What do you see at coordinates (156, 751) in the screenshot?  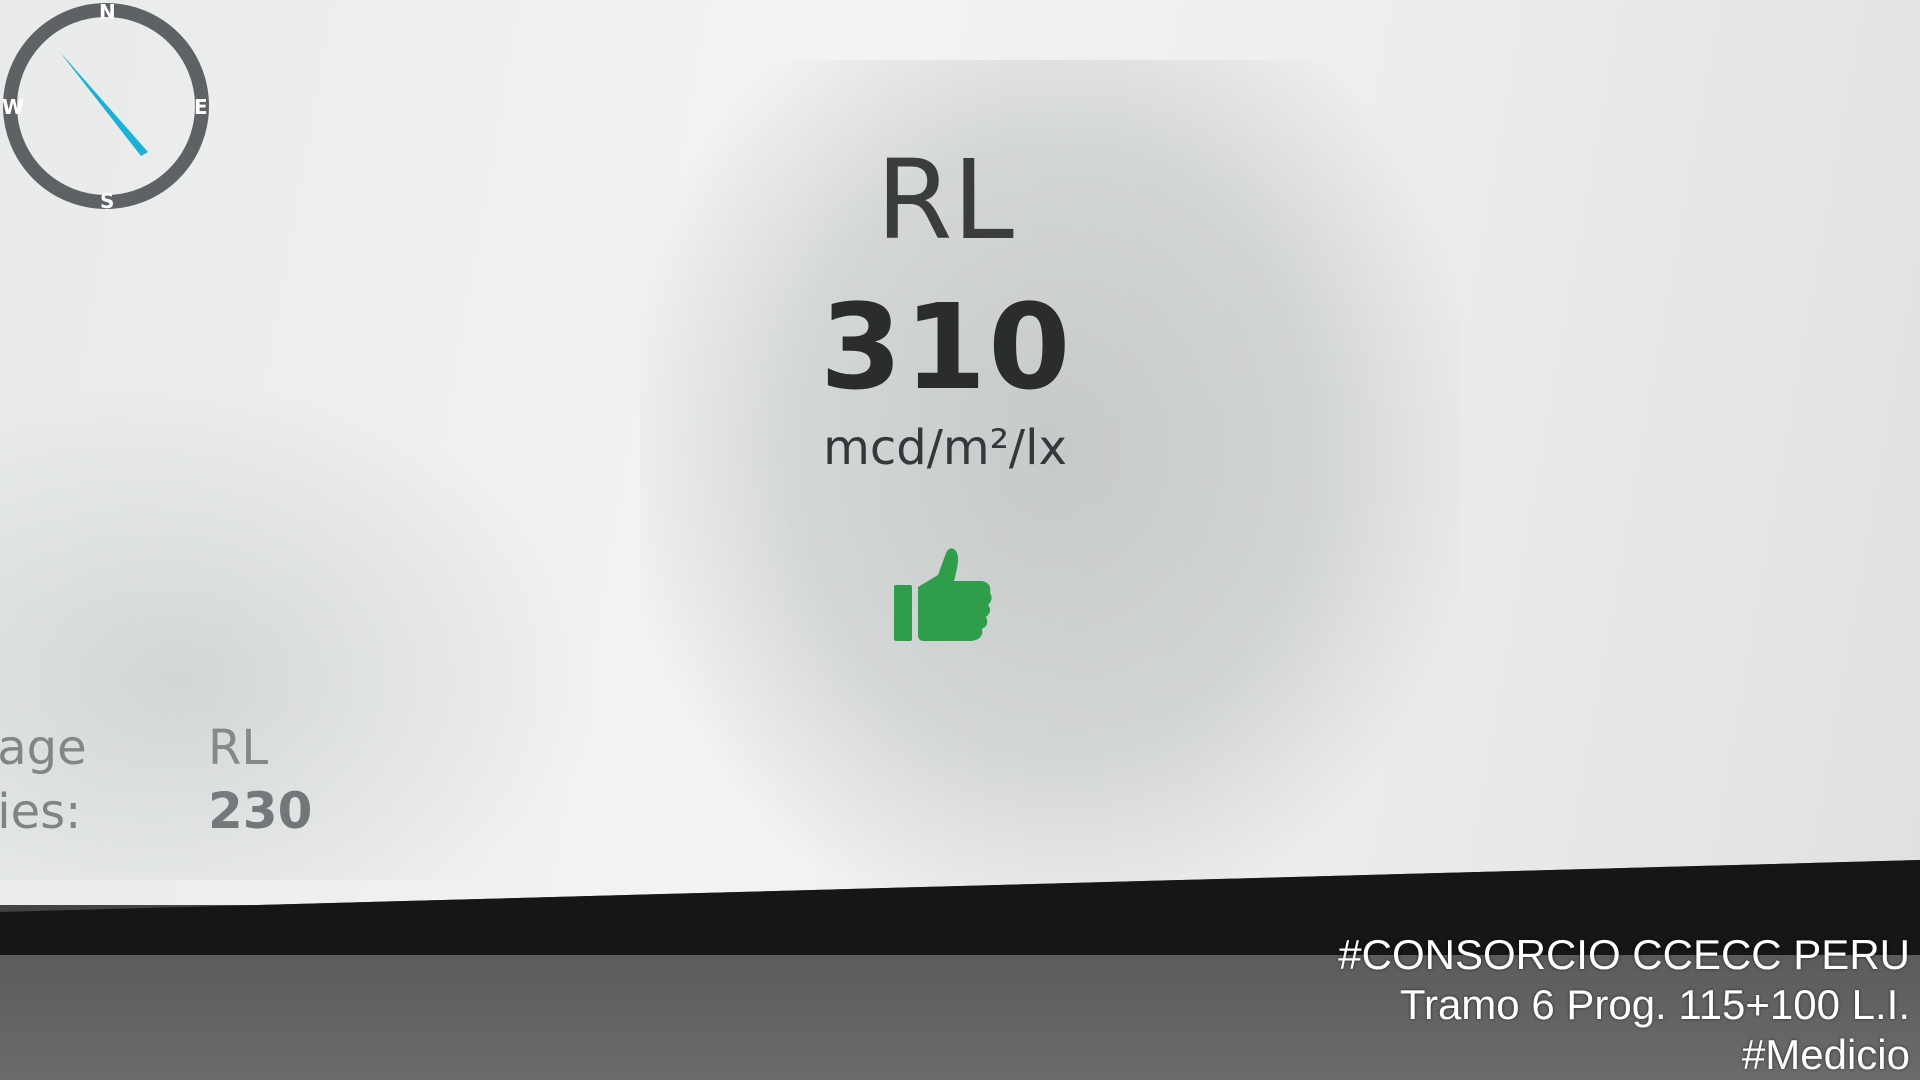 I see `average-row-label: erage RL` at bounding box center [156, 751].